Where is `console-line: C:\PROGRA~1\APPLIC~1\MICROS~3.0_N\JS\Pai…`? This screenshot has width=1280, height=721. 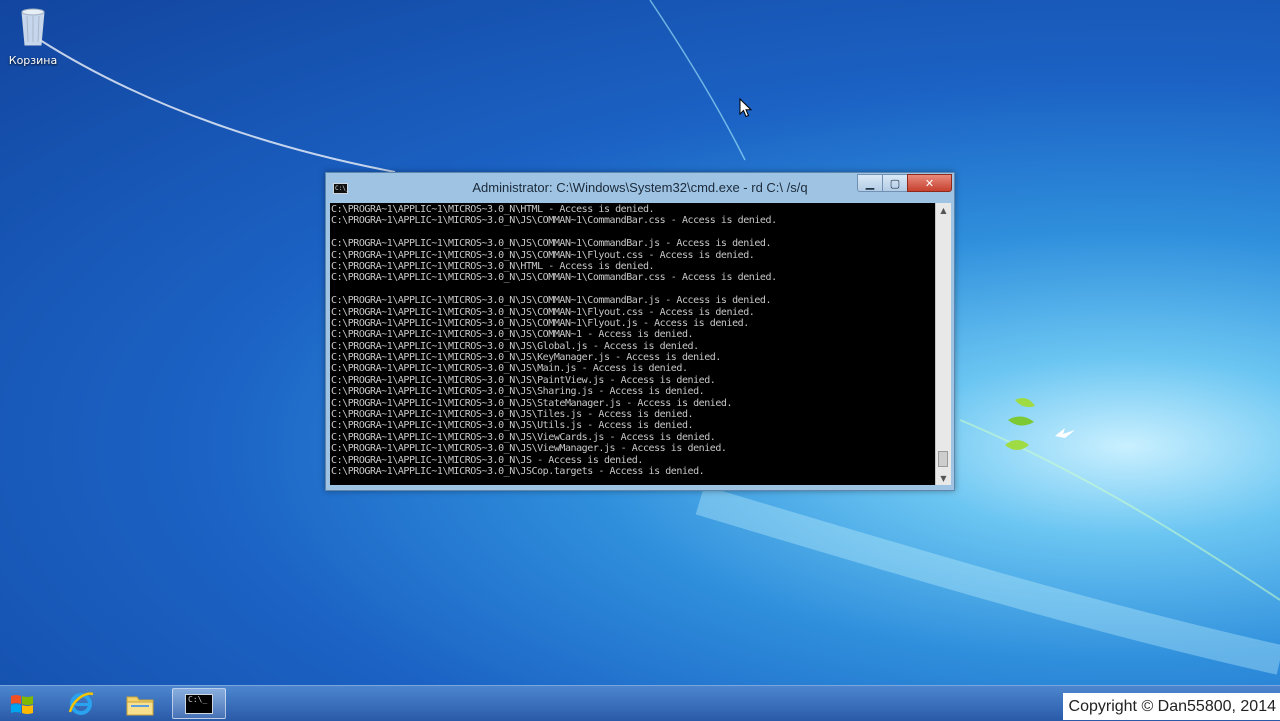 console-line: C:\PROGRA~1\APPLIC~1\MICROS~3.0_N\JS\Pai… is located at coordinates (523, 380).